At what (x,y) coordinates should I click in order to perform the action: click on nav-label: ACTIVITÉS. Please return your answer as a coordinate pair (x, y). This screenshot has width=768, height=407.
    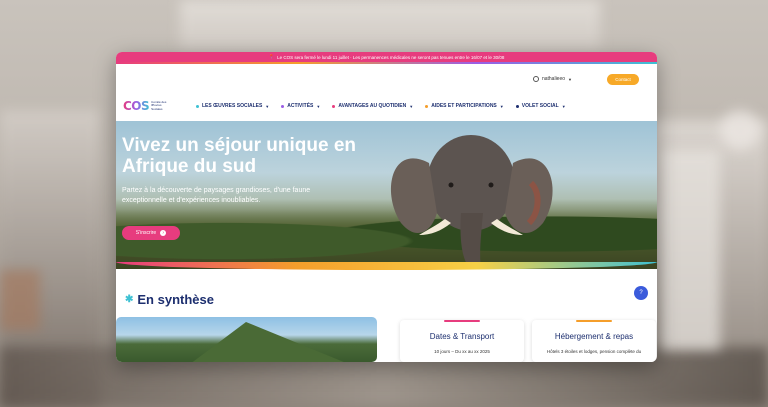
    Looking at the image, I should click on (300, 106).